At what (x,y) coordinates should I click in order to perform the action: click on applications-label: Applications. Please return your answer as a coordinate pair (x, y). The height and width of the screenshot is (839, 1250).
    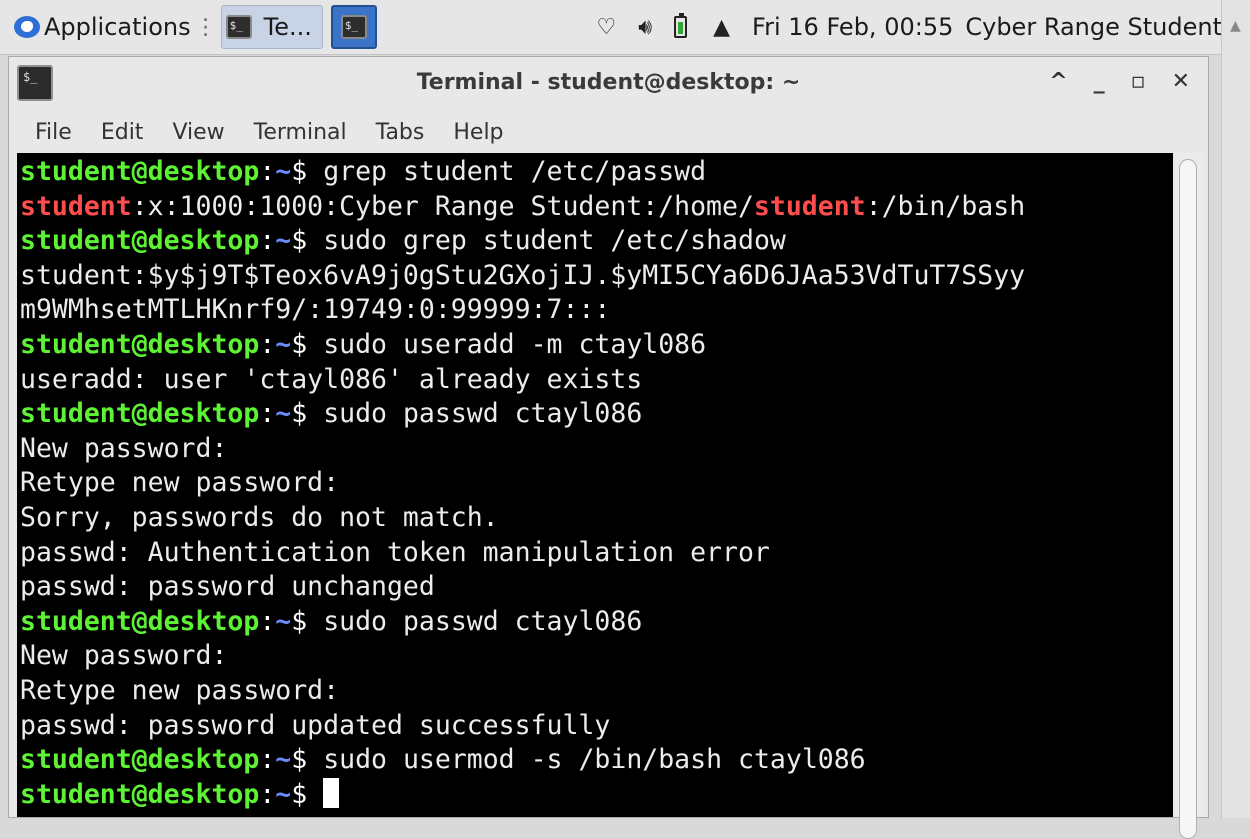
    Looking at the image, I should click on (117, 27).